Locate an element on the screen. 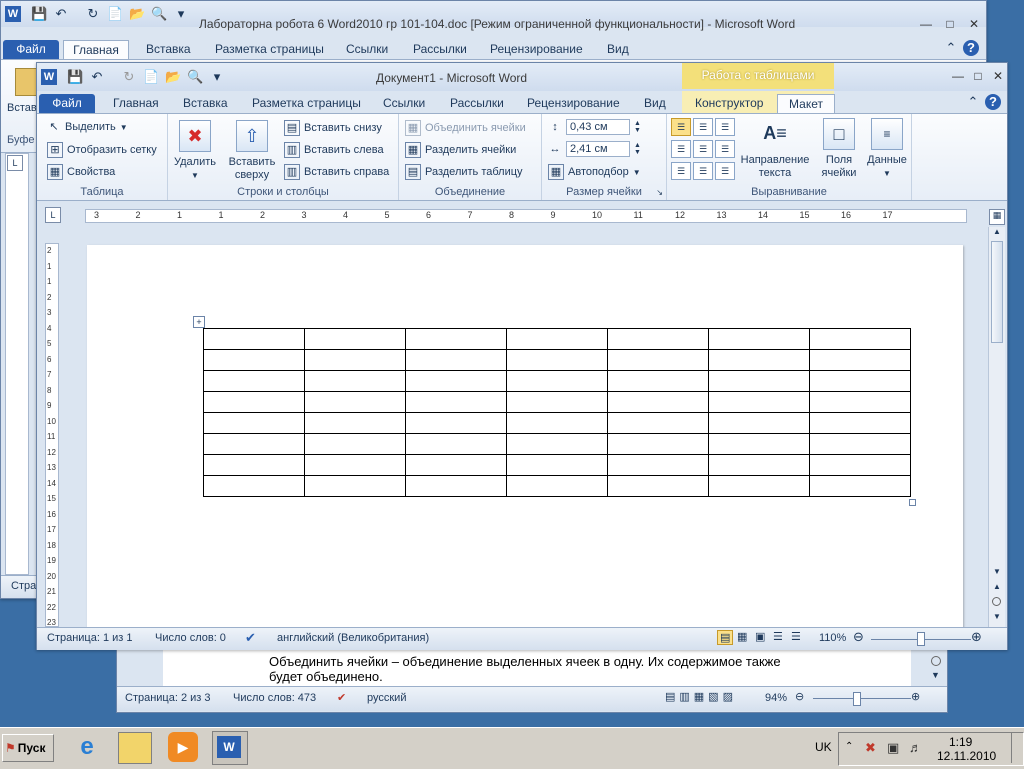 The image size is (1024, 769). zoom-level: 110% is located at coordinates (832, 638).